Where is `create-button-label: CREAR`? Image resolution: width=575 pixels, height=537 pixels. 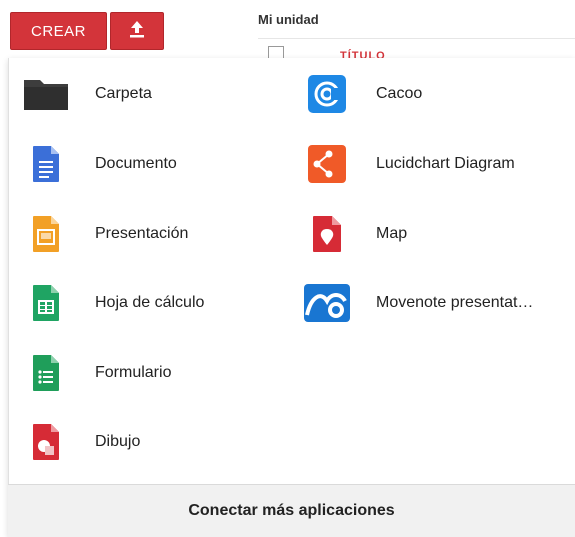
create-button-label: CREAR is located at coordinates (58, 31).